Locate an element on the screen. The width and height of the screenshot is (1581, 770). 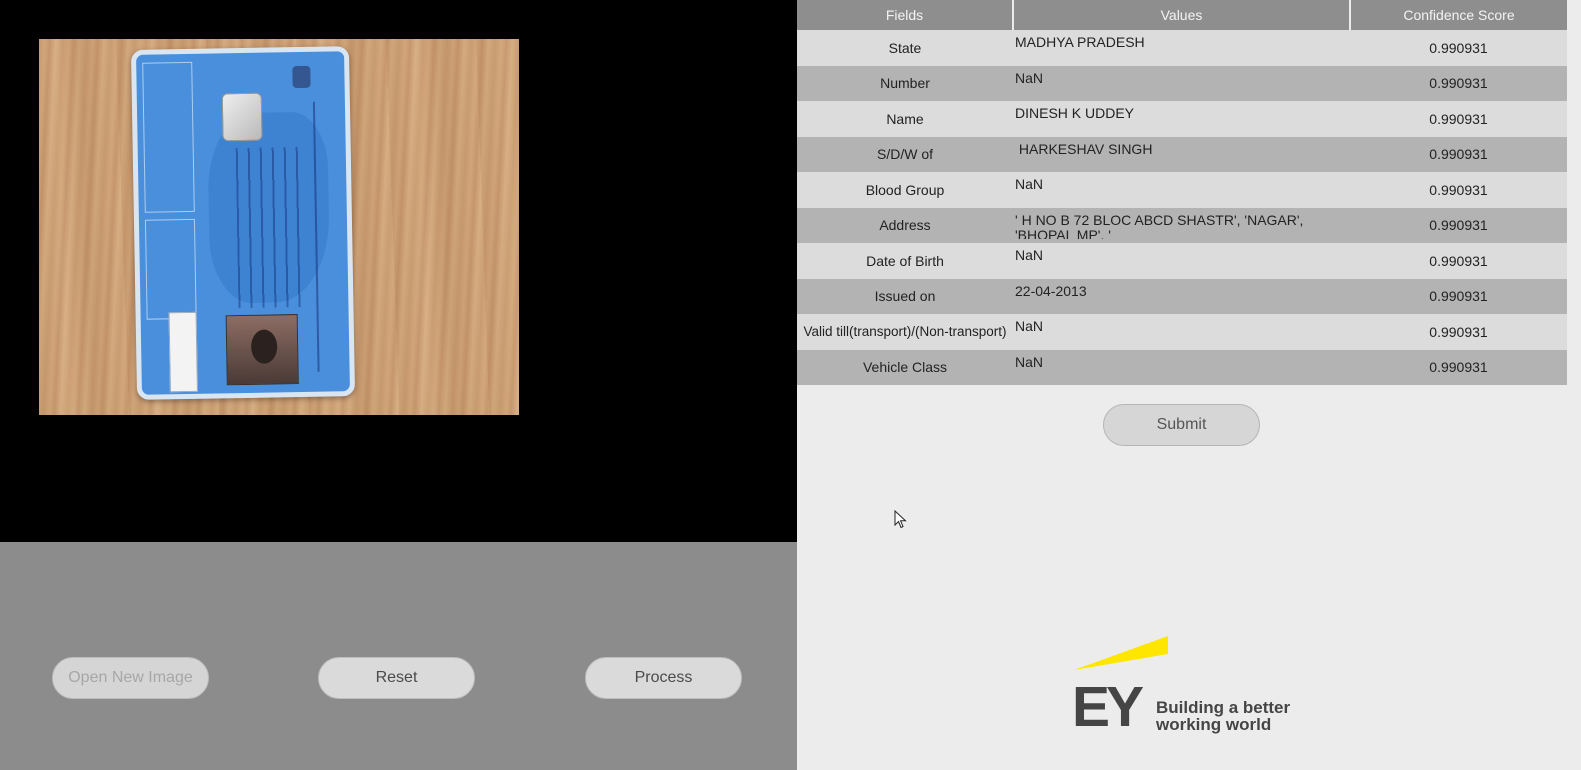
row-value: MADHYA PRADESH is located at coordinates (1181, 48).